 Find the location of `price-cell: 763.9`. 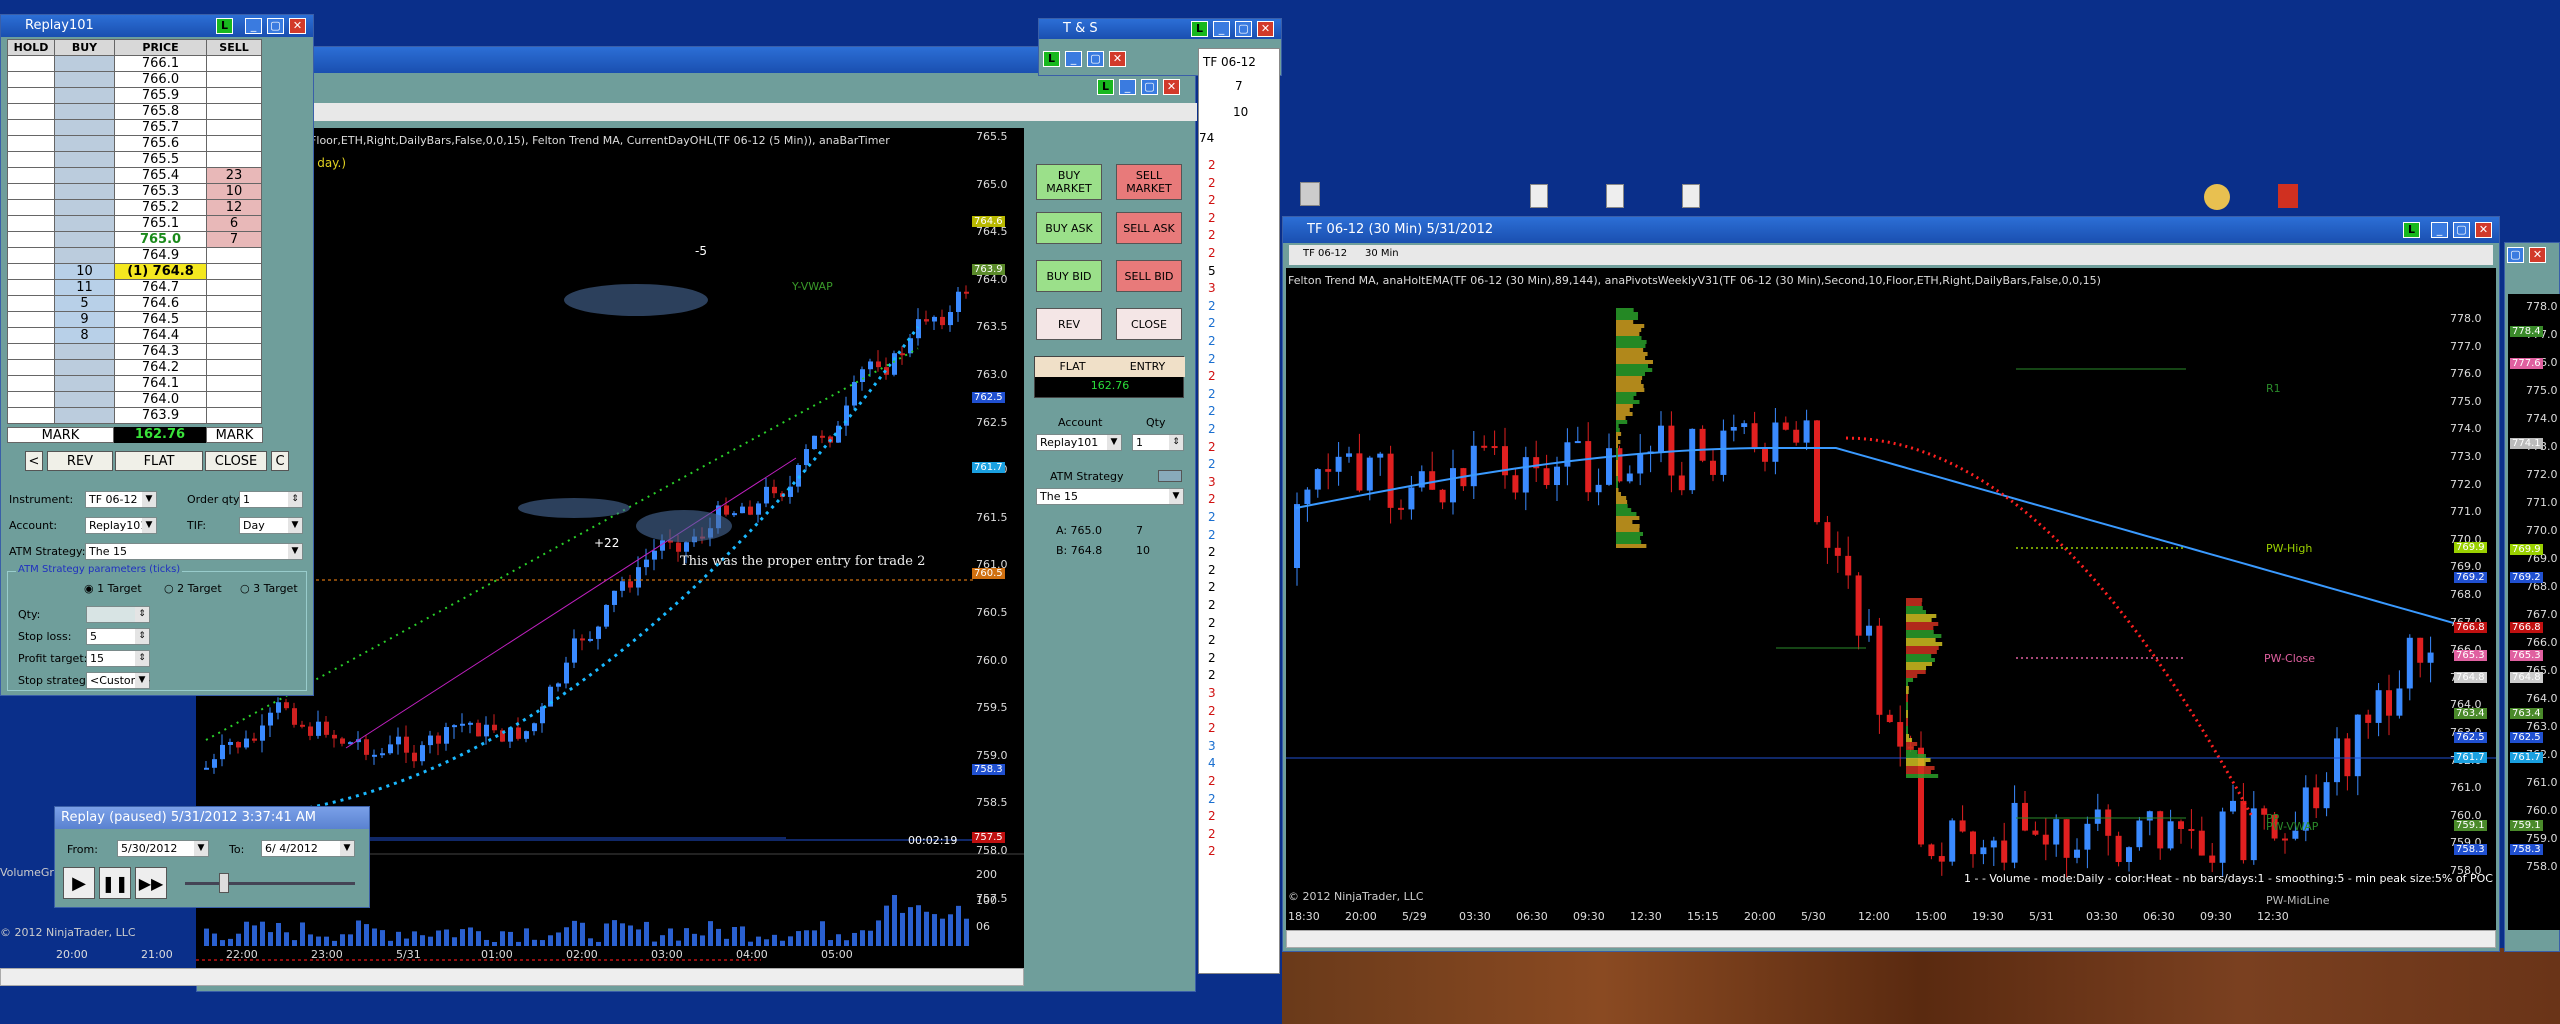

price-cell: 763.9 is located at coordinates (160, 415).